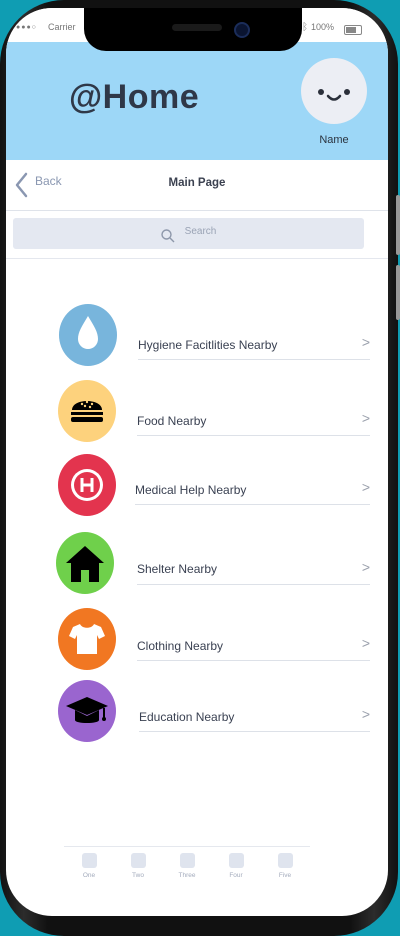  Describe the element at coordinates (323, 27) in the screenshot. I see `battery-label: 100%` at that location.